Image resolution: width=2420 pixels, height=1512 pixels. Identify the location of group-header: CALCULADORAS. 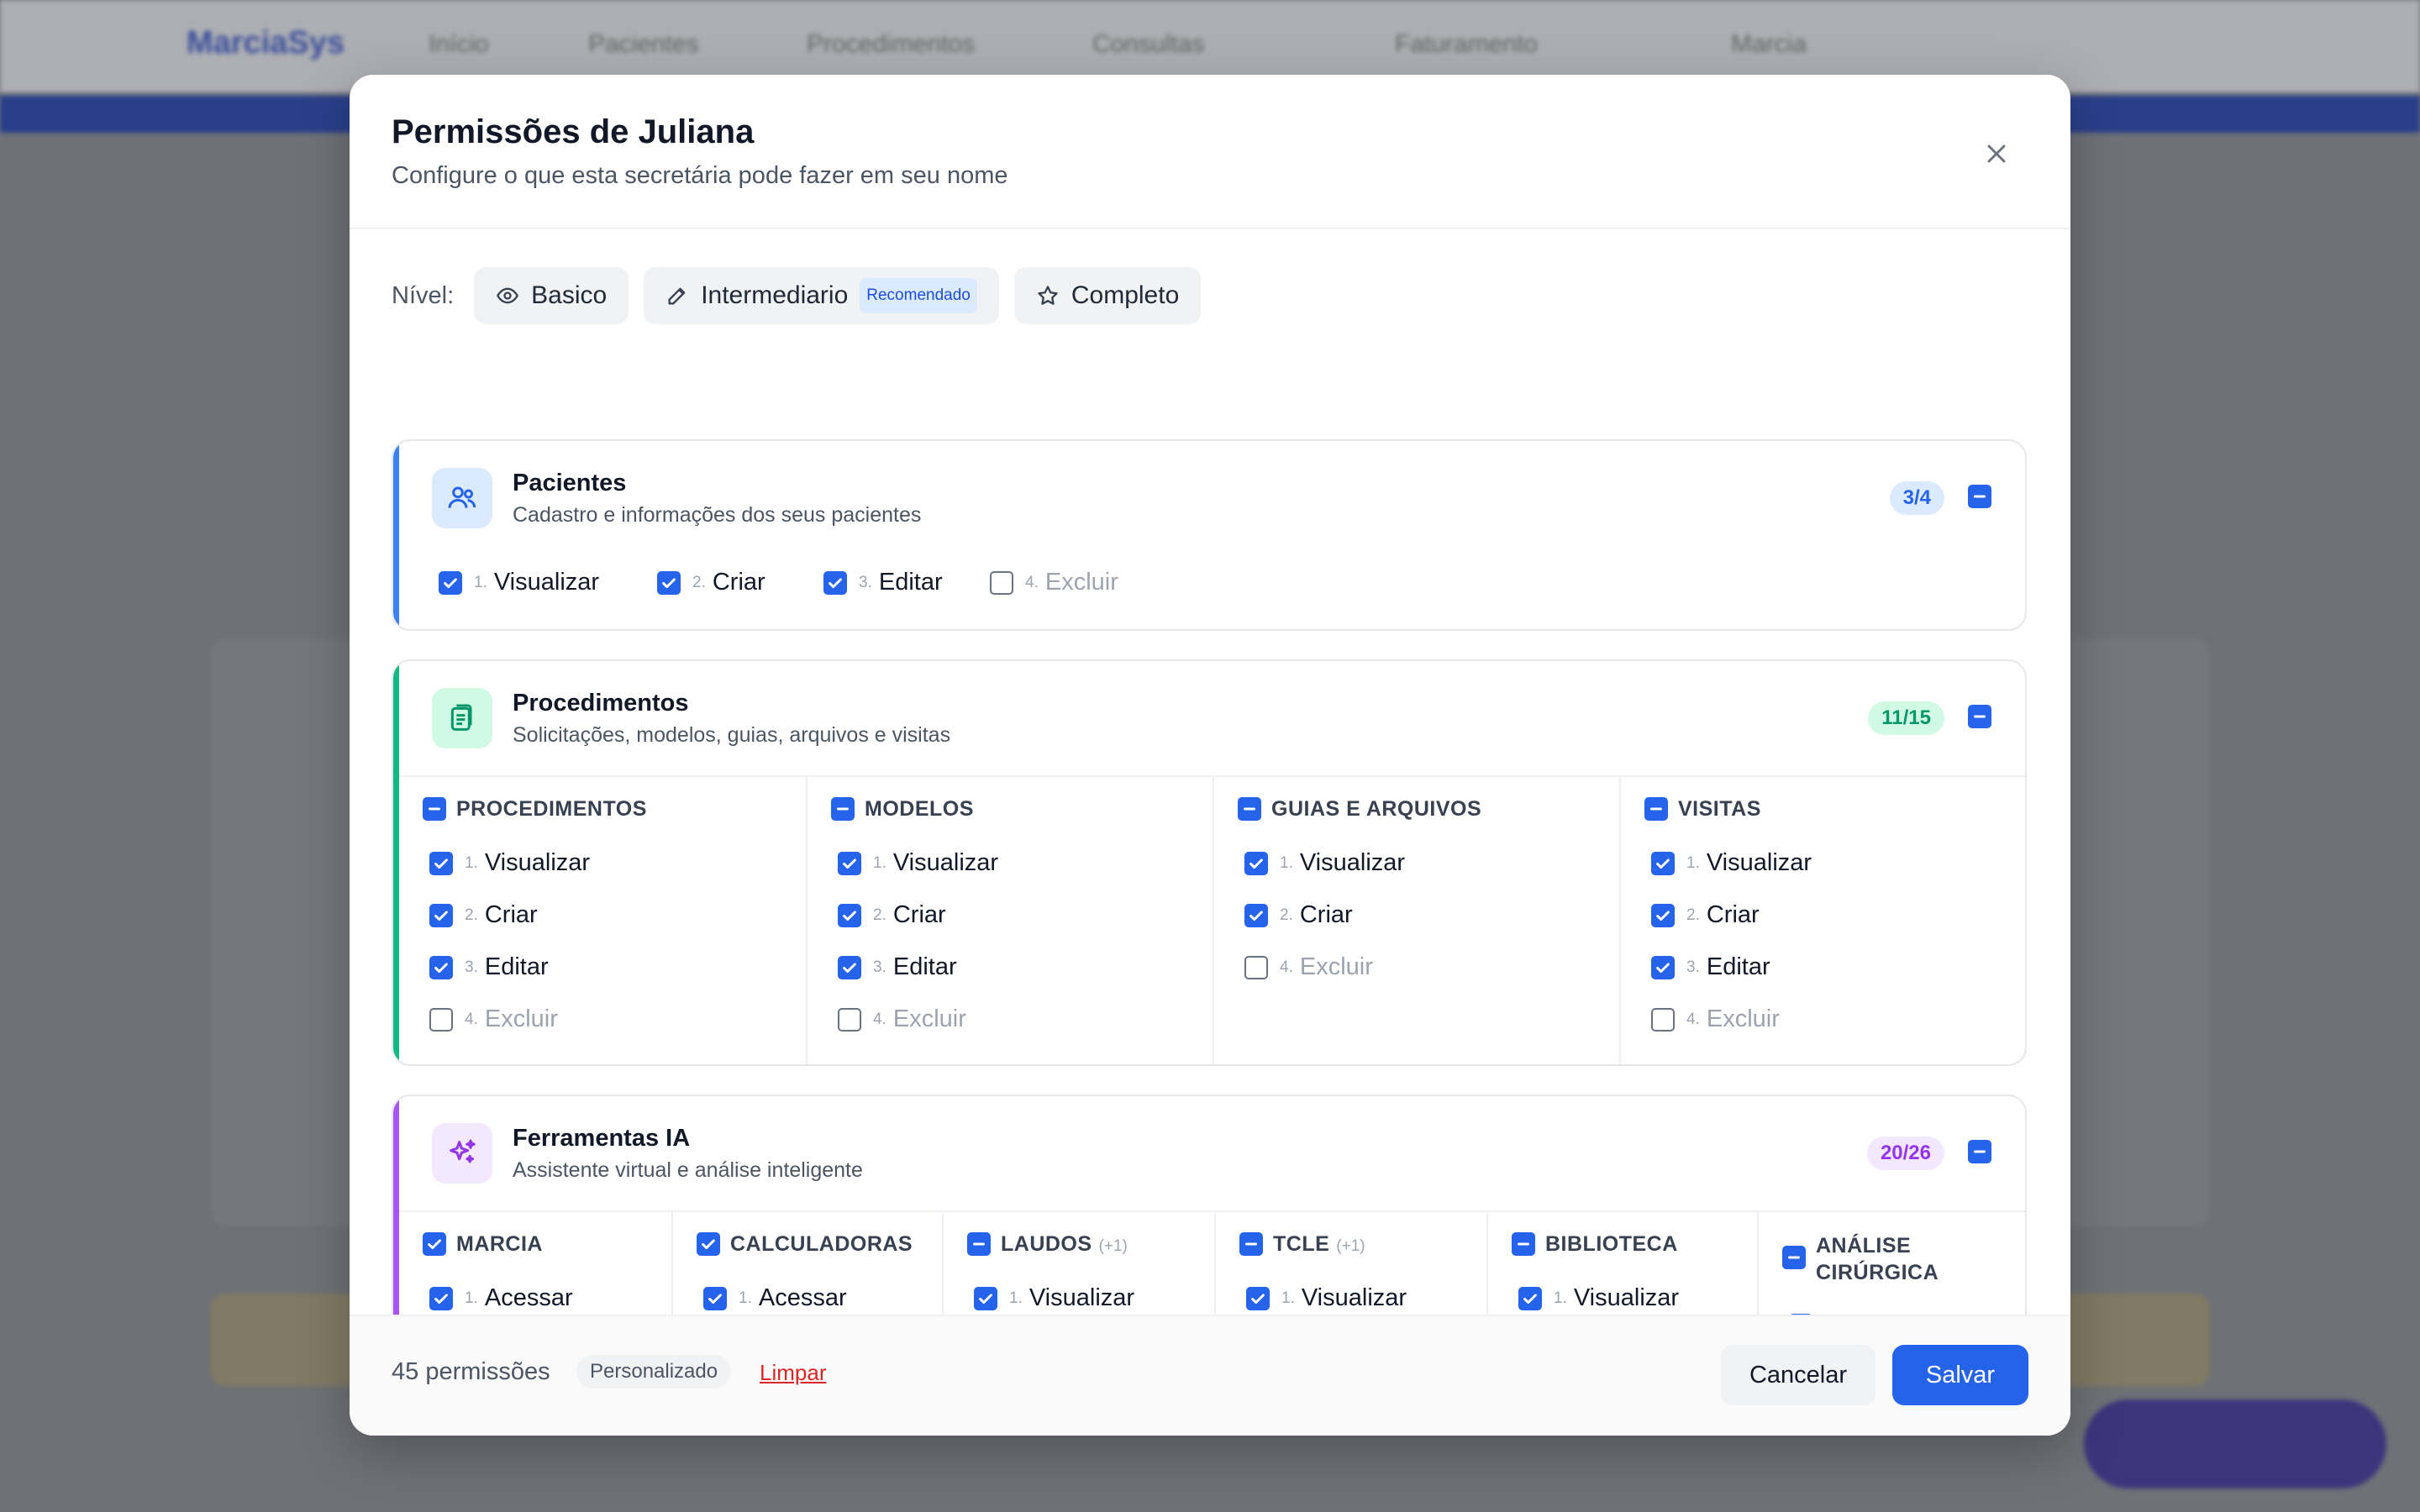
(805, 1244).